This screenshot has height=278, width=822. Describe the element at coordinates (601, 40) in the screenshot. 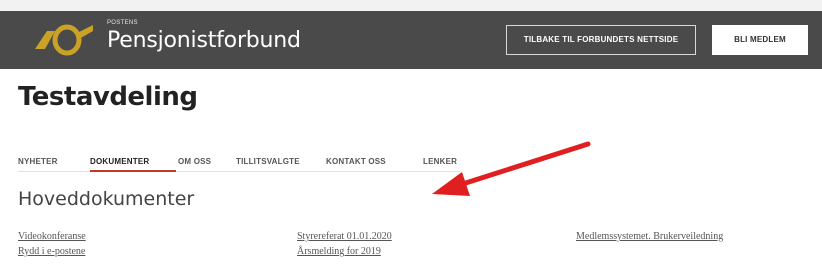

I see `back-to-main-site-button: TILBAKE TIL FORBUNDETS NETTSIDE` at that location.